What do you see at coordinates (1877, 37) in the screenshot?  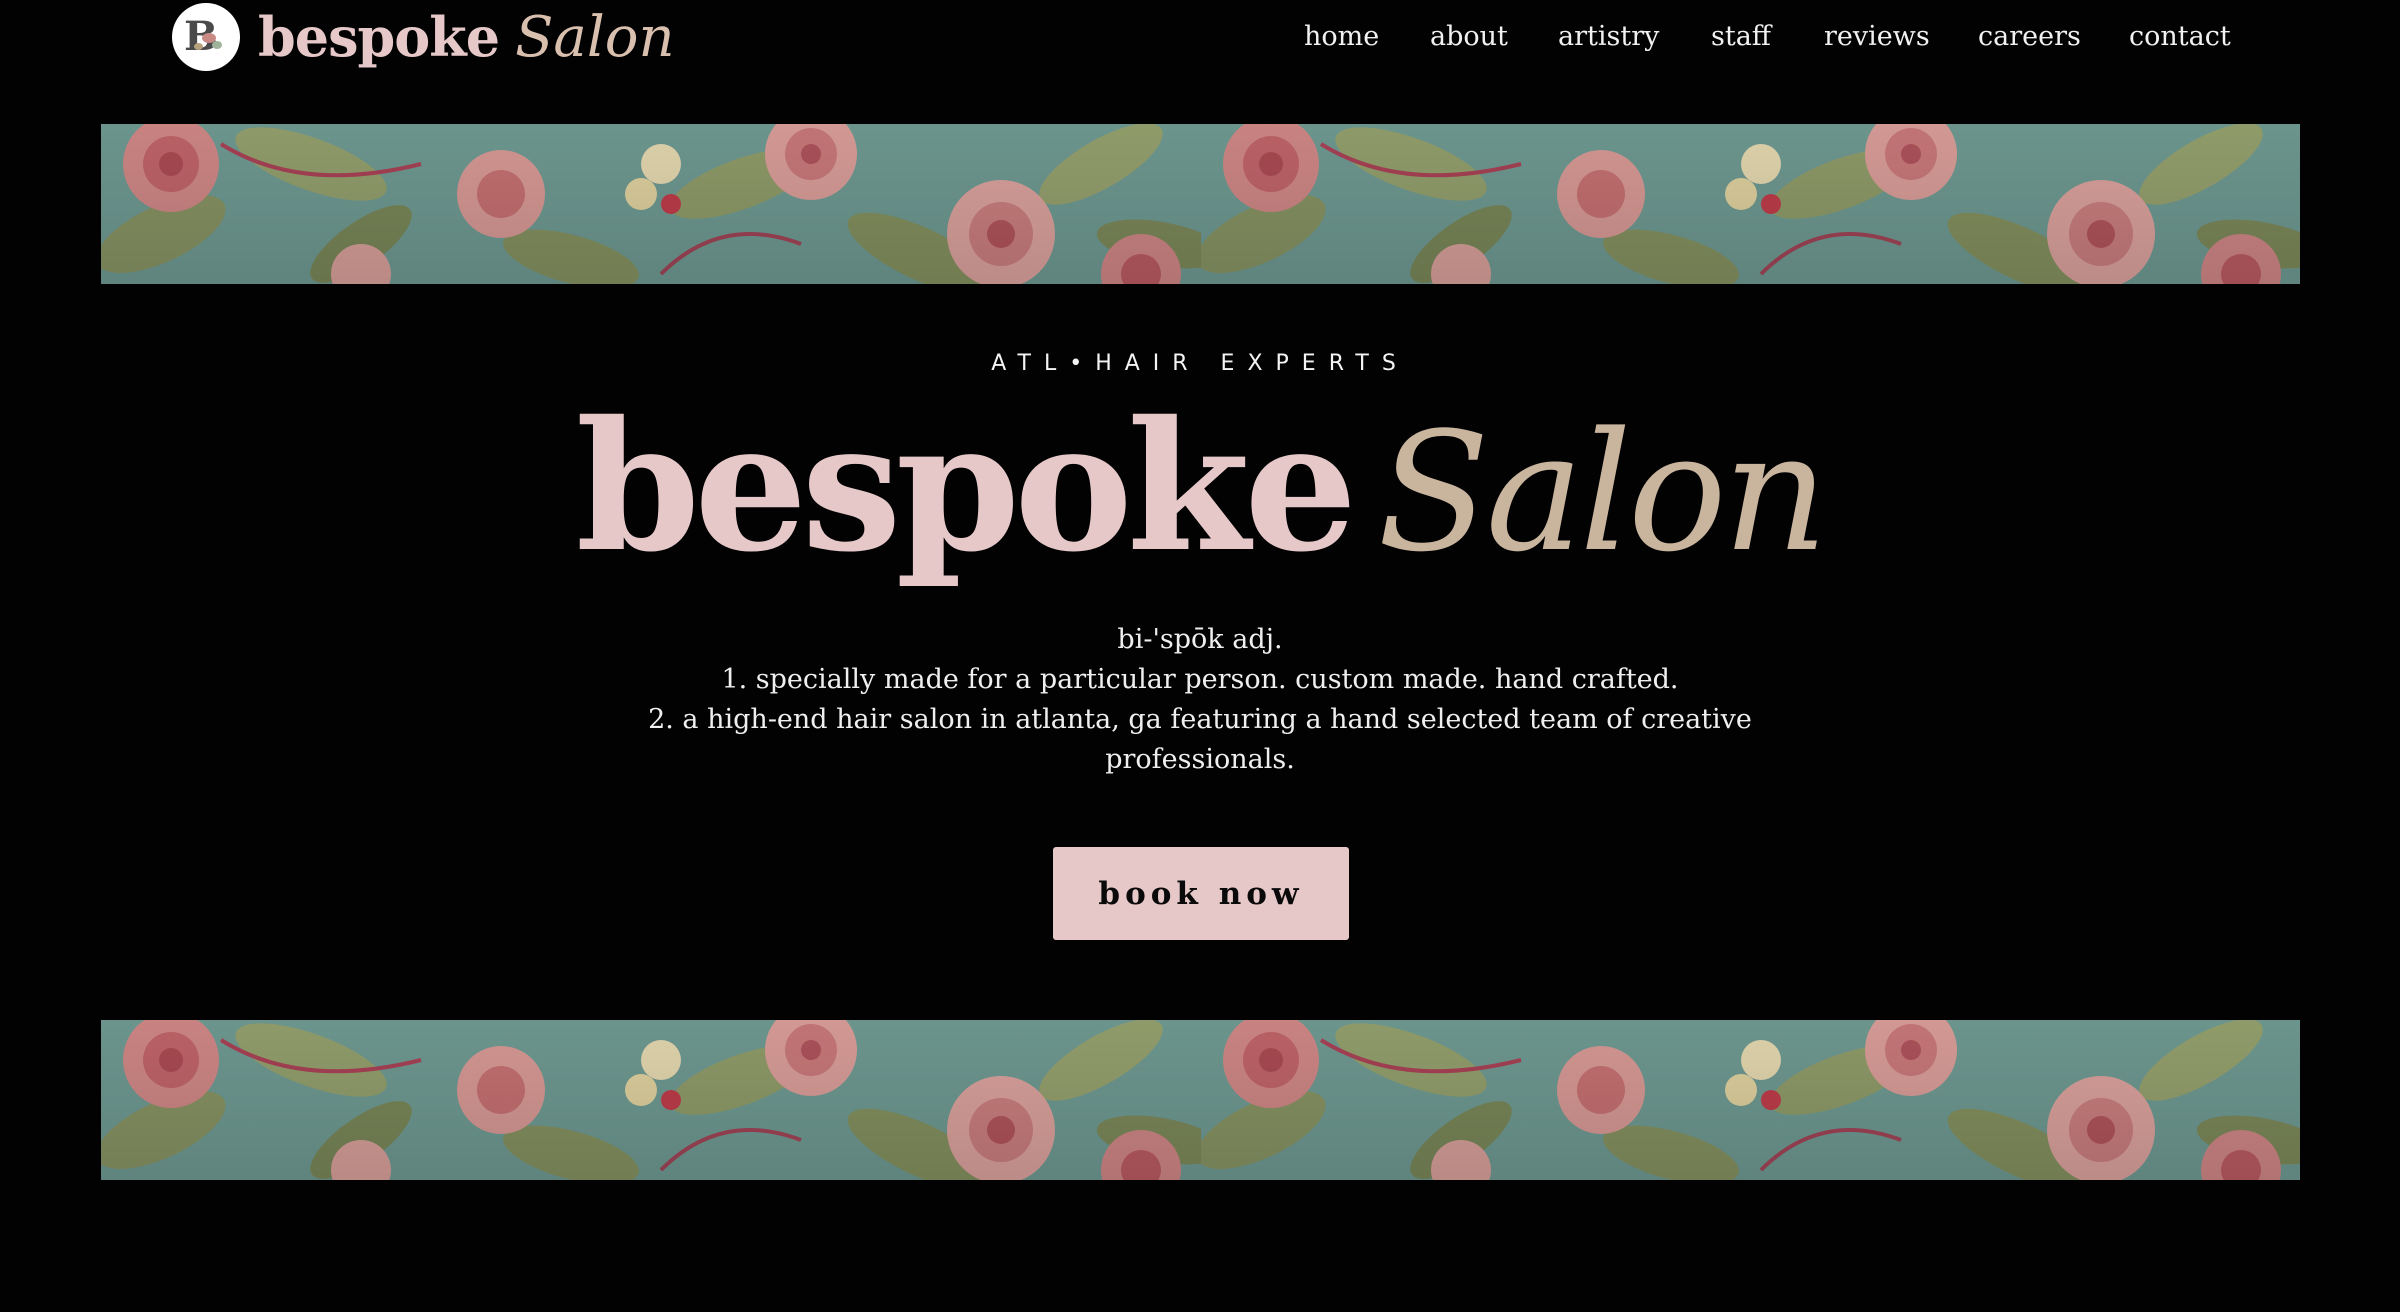 I see `nav-item-reviews: reviews` at bounding box center [1877, 37].